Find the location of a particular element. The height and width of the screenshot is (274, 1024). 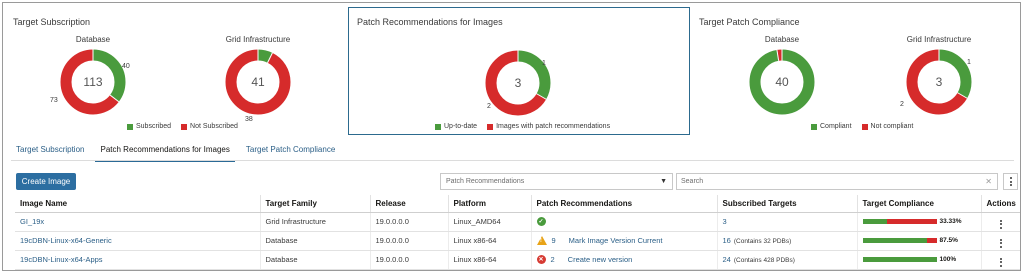

column-header: Actions is located at coordinates (1000, 204).